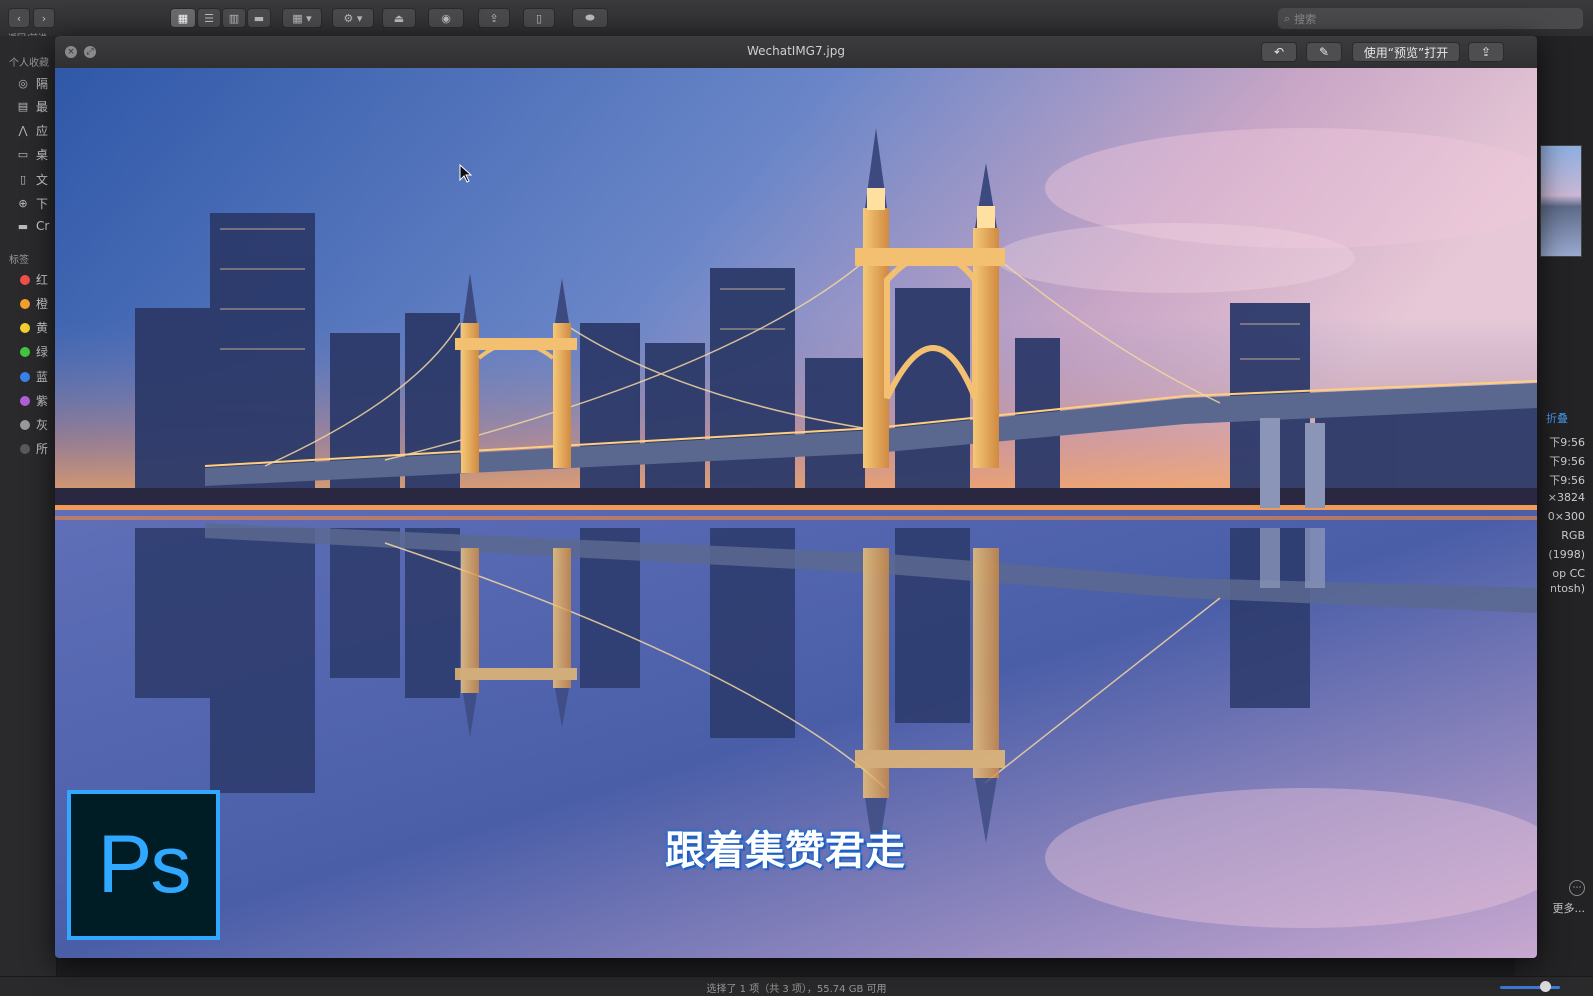 The image size is (1593, 996). I want to click on gallery-icon: ▬, so click(259, 18).